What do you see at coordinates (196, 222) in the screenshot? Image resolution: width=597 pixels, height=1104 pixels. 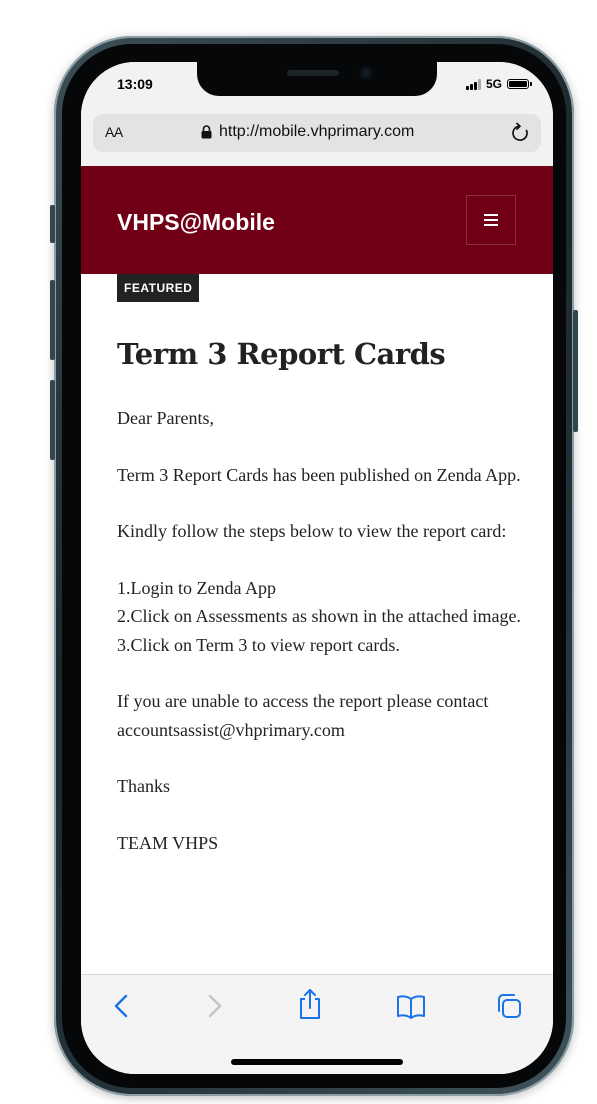 I see `site-title: VHPS@Mobile` at bounding box center [196, 222].